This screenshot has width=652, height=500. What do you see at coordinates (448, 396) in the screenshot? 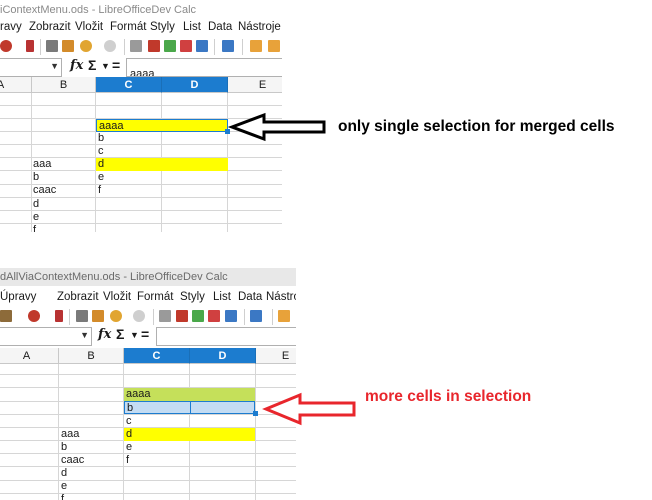
I see `annotation-text-bottom: more cells in selection` at bounding box center [448, 396].